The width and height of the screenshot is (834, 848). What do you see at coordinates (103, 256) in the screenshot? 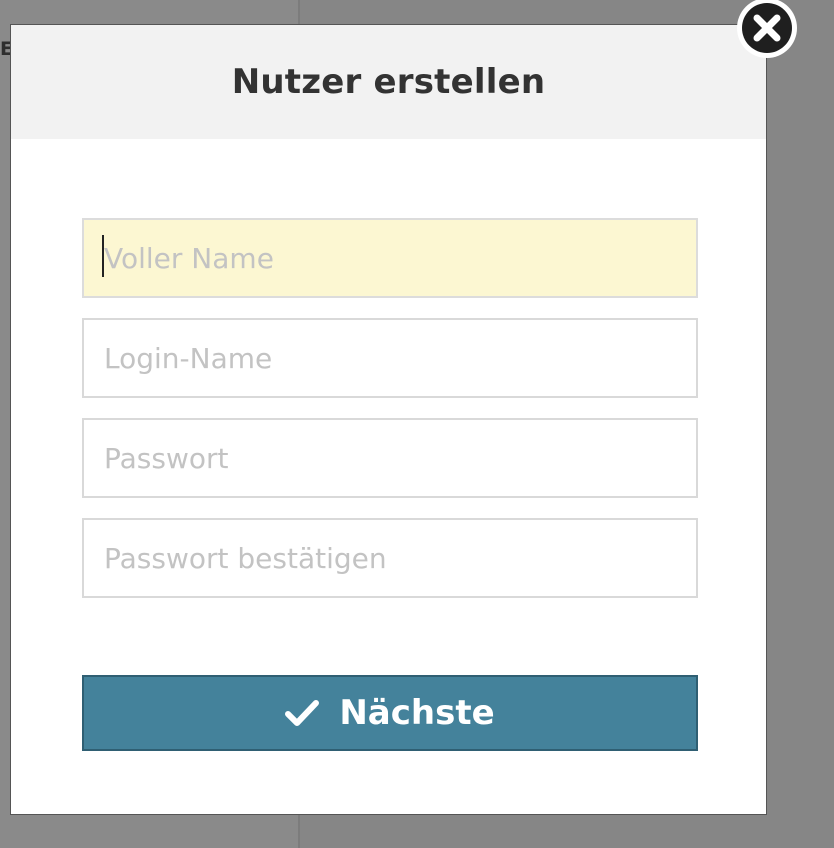
I see `text-cursor` at bounding box center [103, 256].